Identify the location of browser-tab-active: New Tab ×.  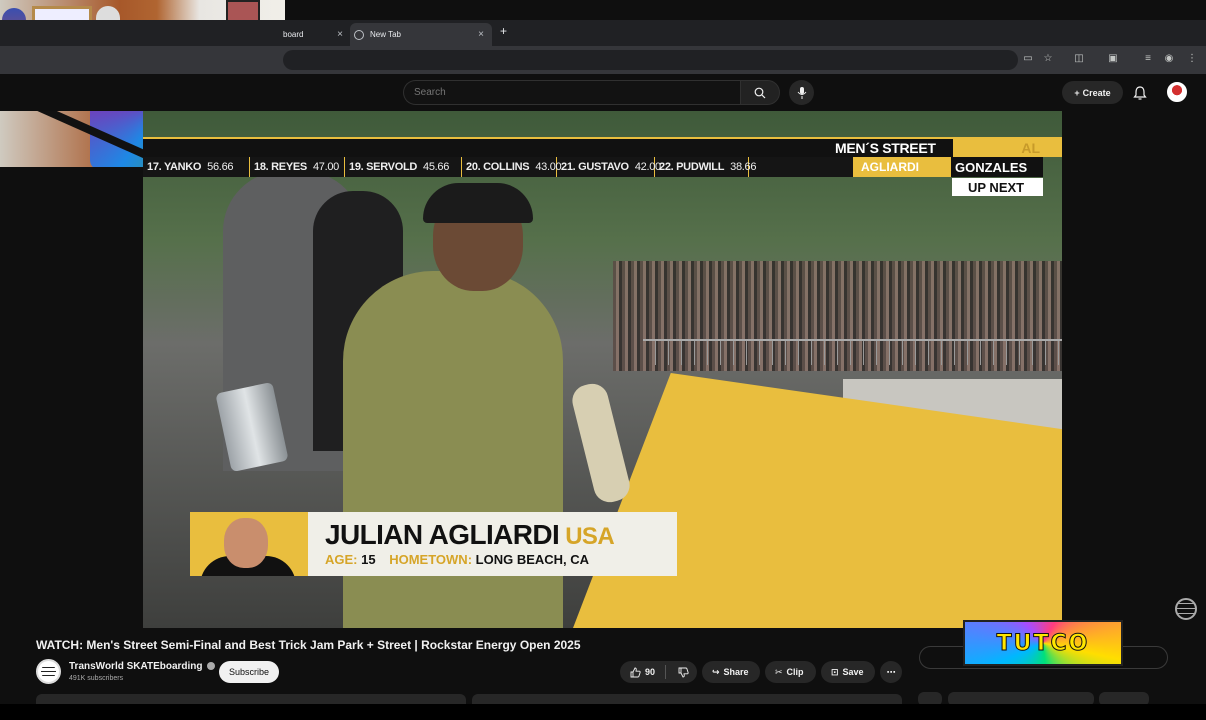
(421, 34).